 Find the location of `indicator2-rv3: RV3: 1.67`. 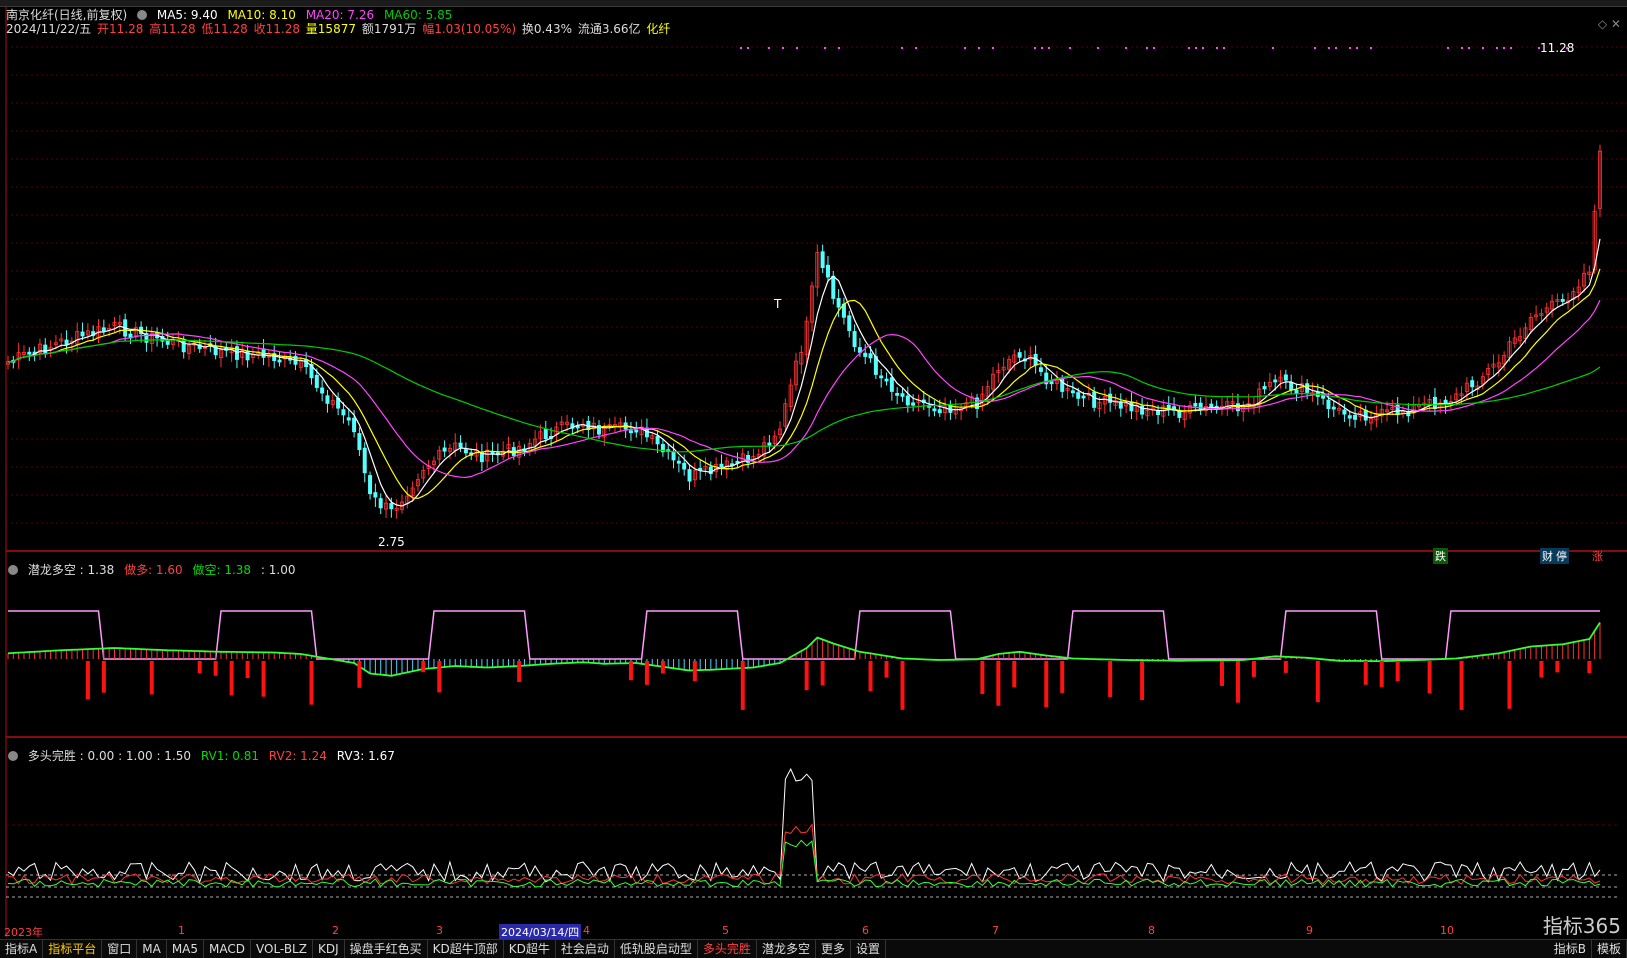

indicator2-rv3: RV3: 1.67 is located at coordinates (365, 756).